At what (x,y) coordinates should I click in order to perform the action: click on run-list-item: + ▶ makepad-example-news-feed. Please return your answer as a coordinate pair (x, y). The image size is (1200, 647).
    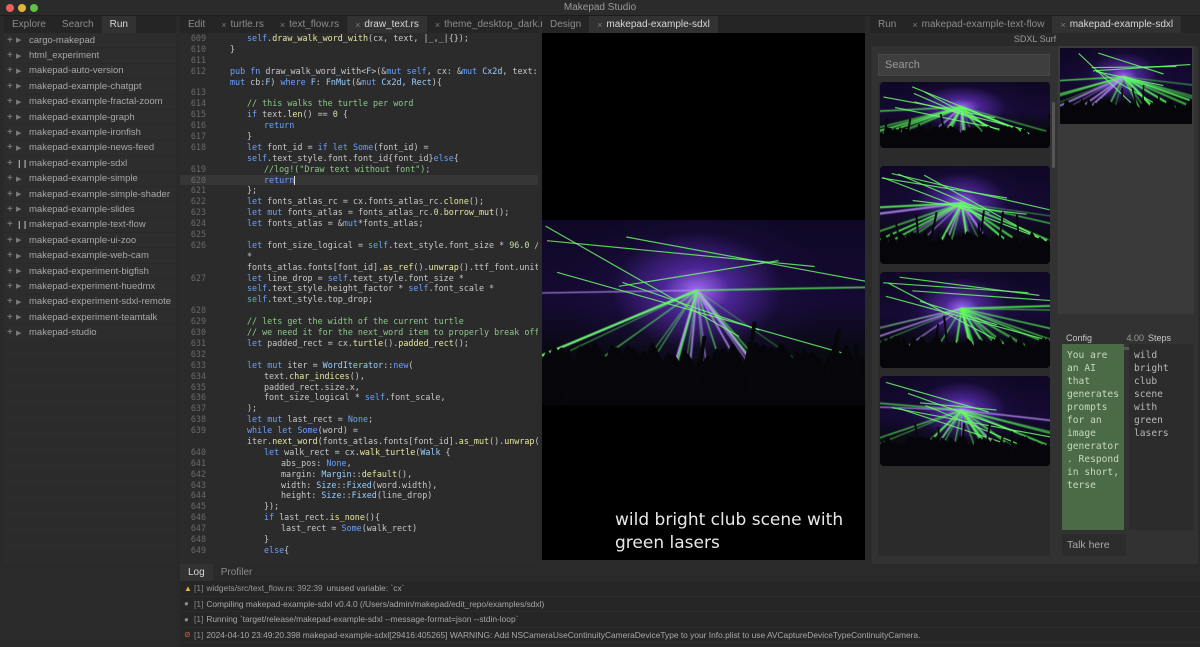
    Looking at the image, I should click on (90, 149).